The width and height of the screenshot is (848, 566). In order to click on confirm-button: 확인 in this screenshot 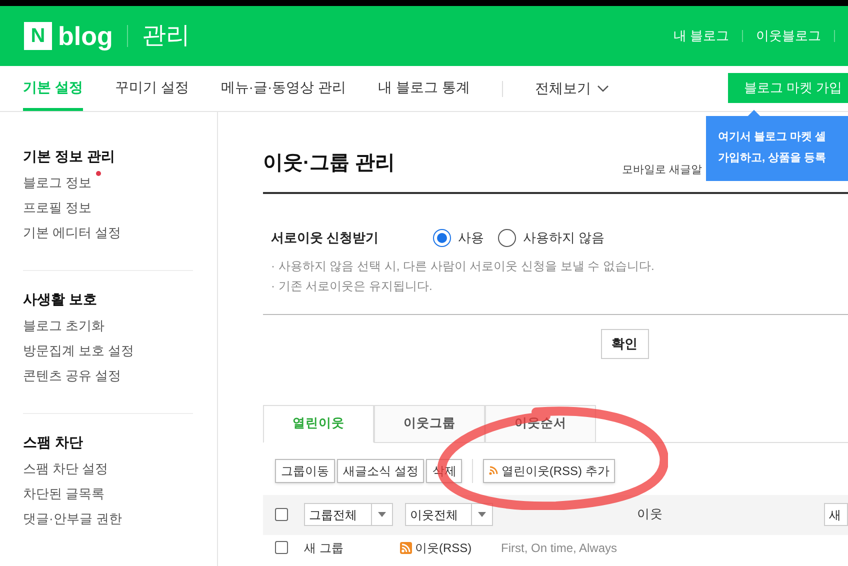, I will do `click(624, 343)`.